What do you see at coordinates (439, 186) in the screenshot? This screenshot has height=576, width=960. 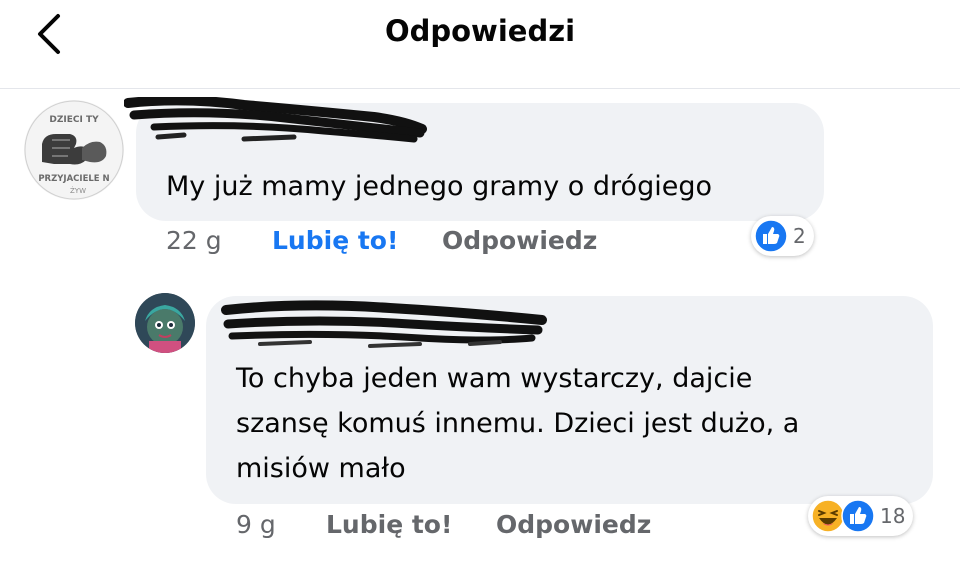 I see `comment-text: My już mamy jednego gramy o drógiego` at bounding box center [439, 186].